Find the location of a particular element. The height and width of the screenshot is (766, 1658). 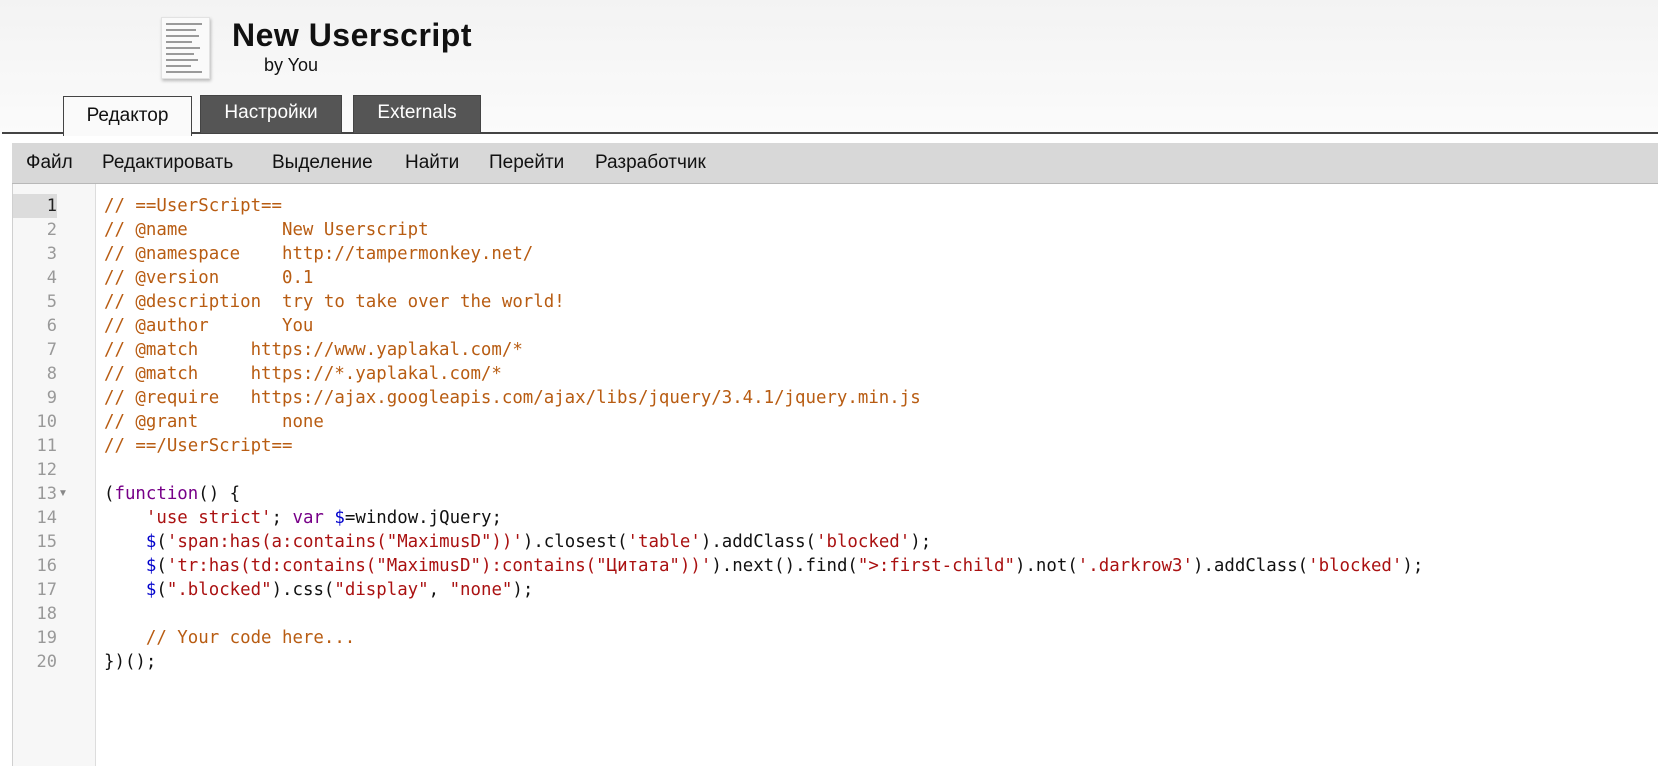

line-number: 16 is located at coordinates (46, 566).